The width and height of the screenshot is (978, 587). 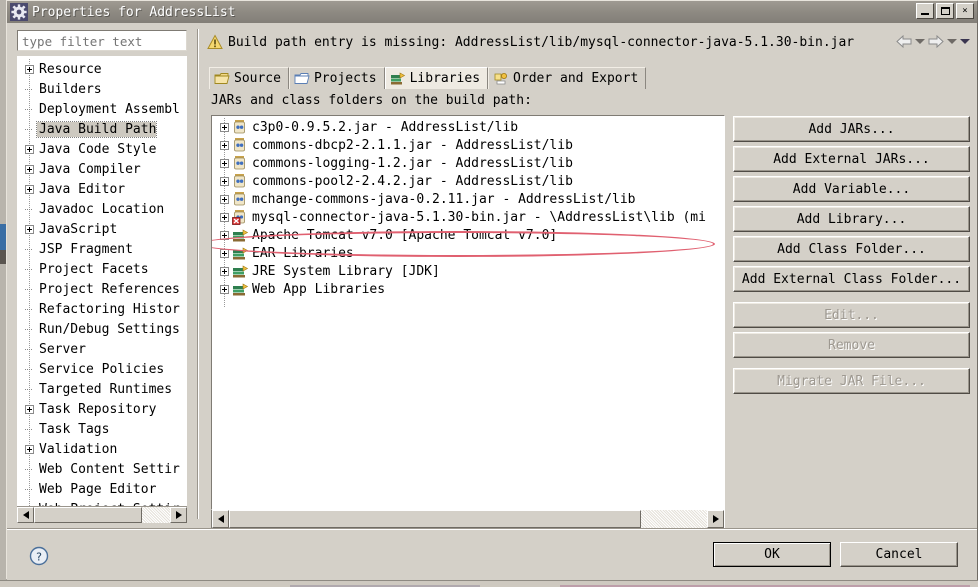 I want to click on ok-button: OK, so click(x=772, y=554).